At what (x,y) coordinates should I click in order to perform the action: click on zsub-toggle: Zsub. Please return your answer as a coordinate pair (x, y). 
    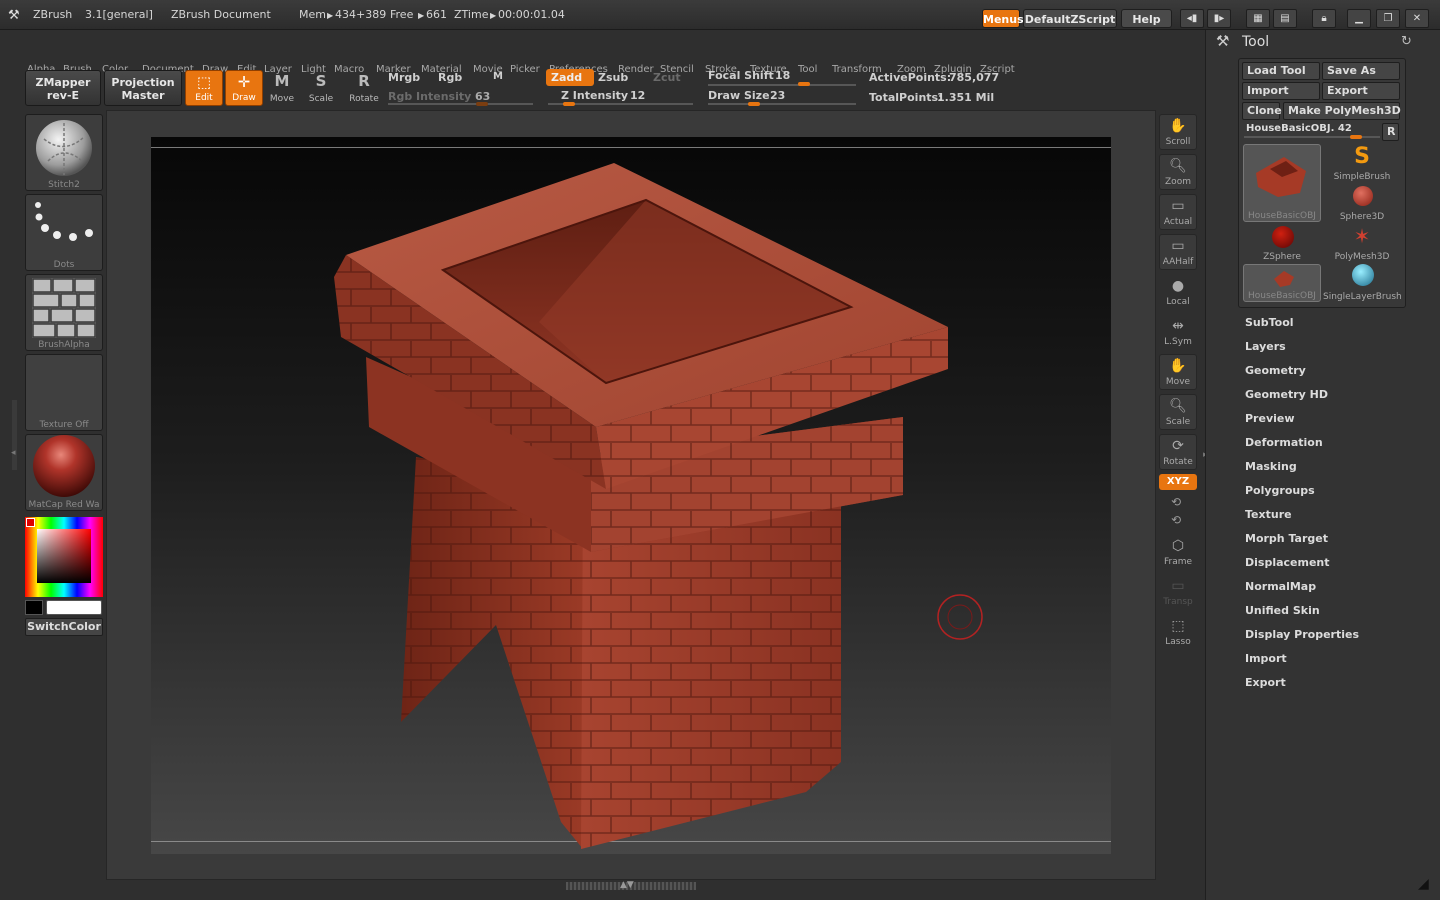
    Looking at the image, I should click on (613, 77).